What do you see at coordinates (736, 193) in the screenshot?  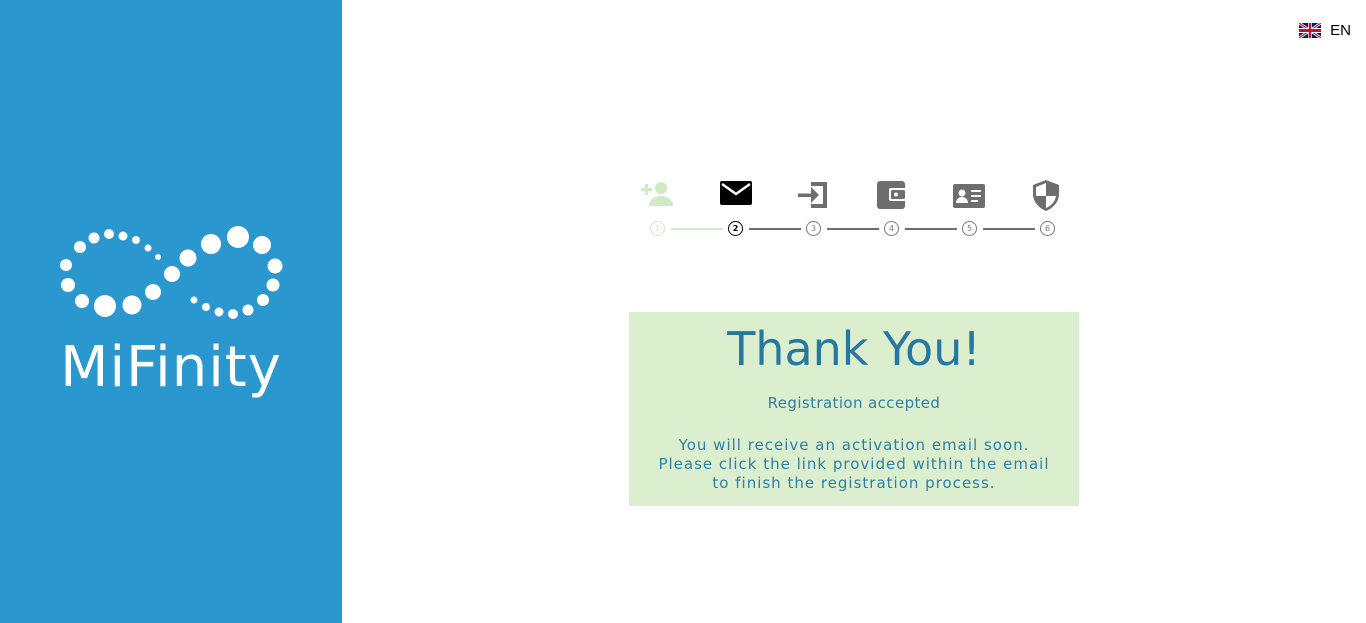 I see `mail-icon` at bounding box center [736, 193].